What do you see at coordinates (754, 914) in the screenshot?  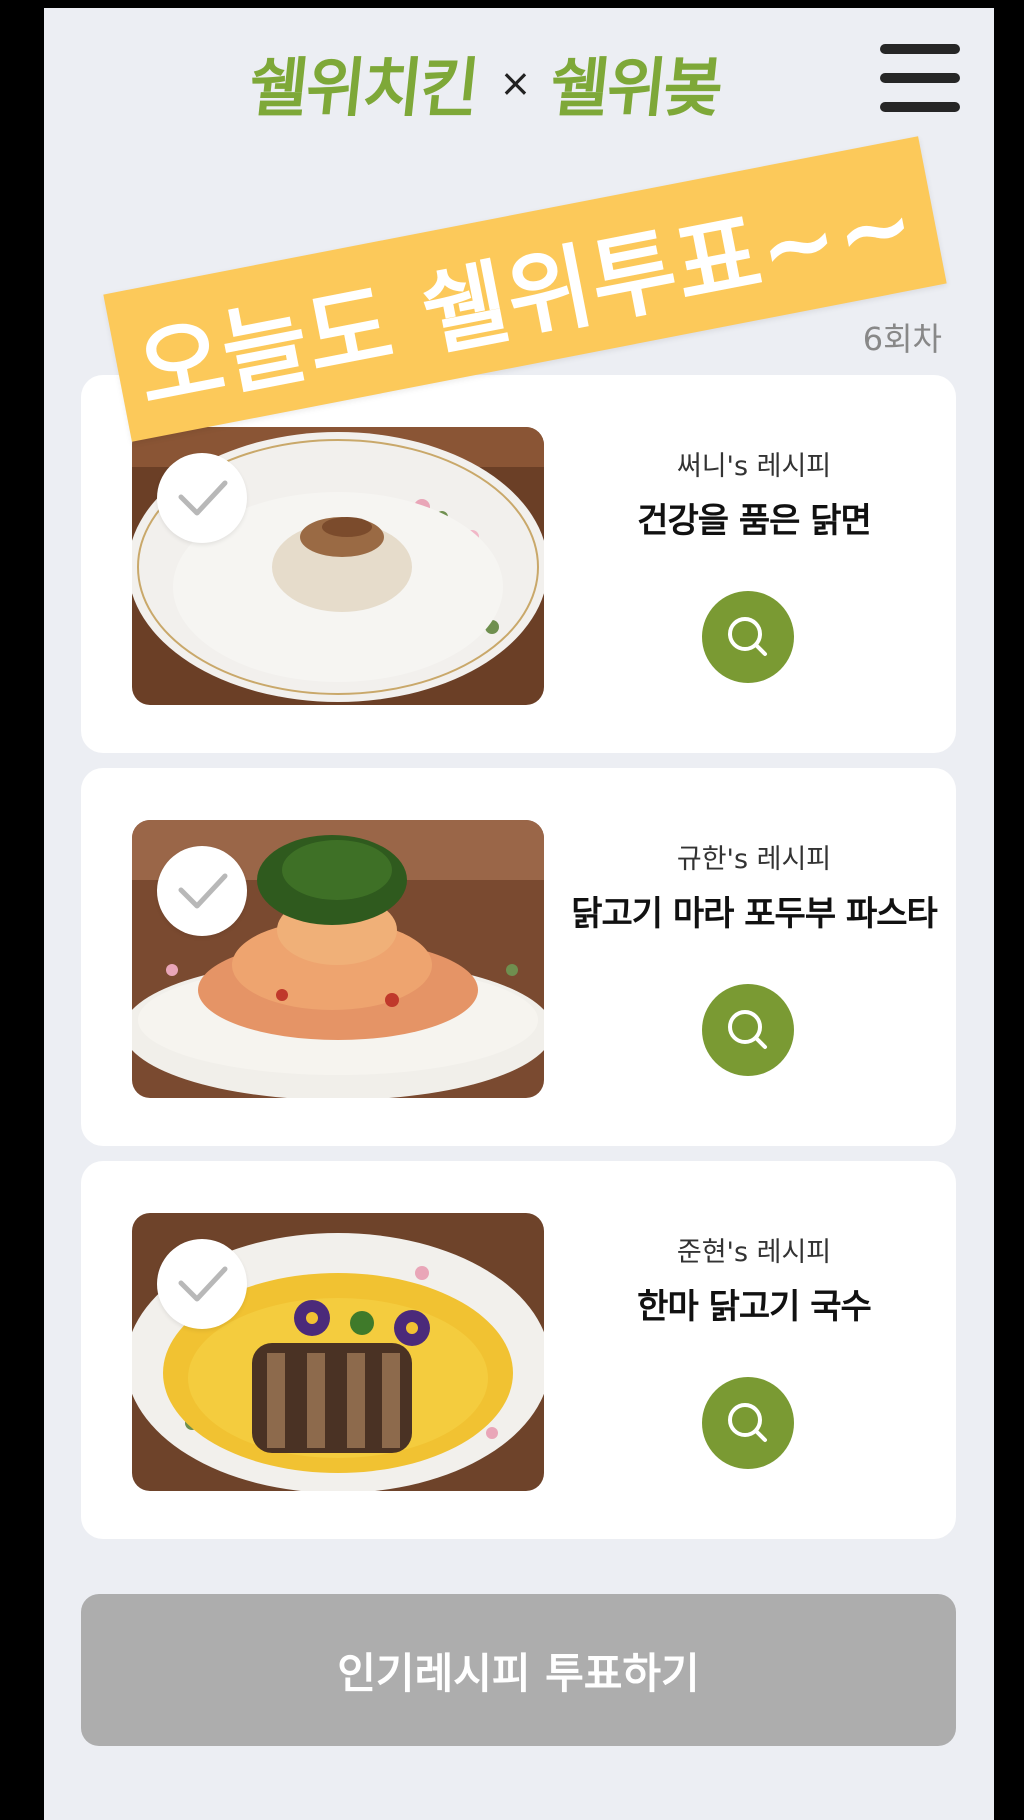 I see `recipe-title: 닭고기 마라 포두부 파스타` at bounding box center [754, 914].